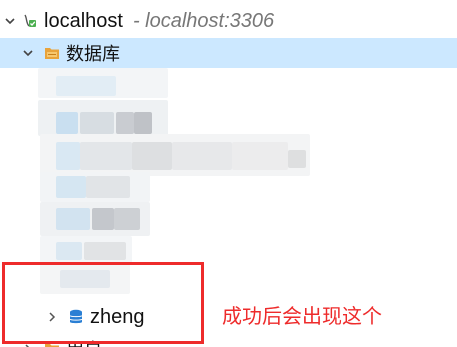 The height and width of the screenshot is (347, 457). I want to click on folder-icon, so click(52, 53).